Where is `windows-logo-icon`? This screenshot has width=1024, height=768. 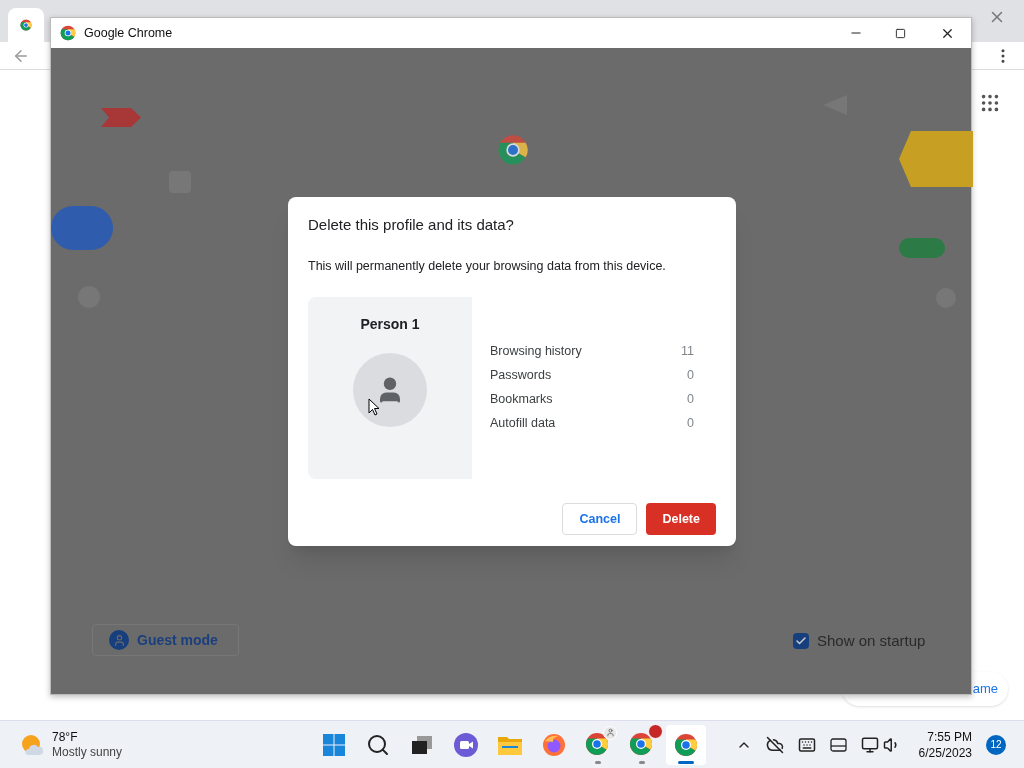
windows-logo-icon is located at coordinates (334, 744).